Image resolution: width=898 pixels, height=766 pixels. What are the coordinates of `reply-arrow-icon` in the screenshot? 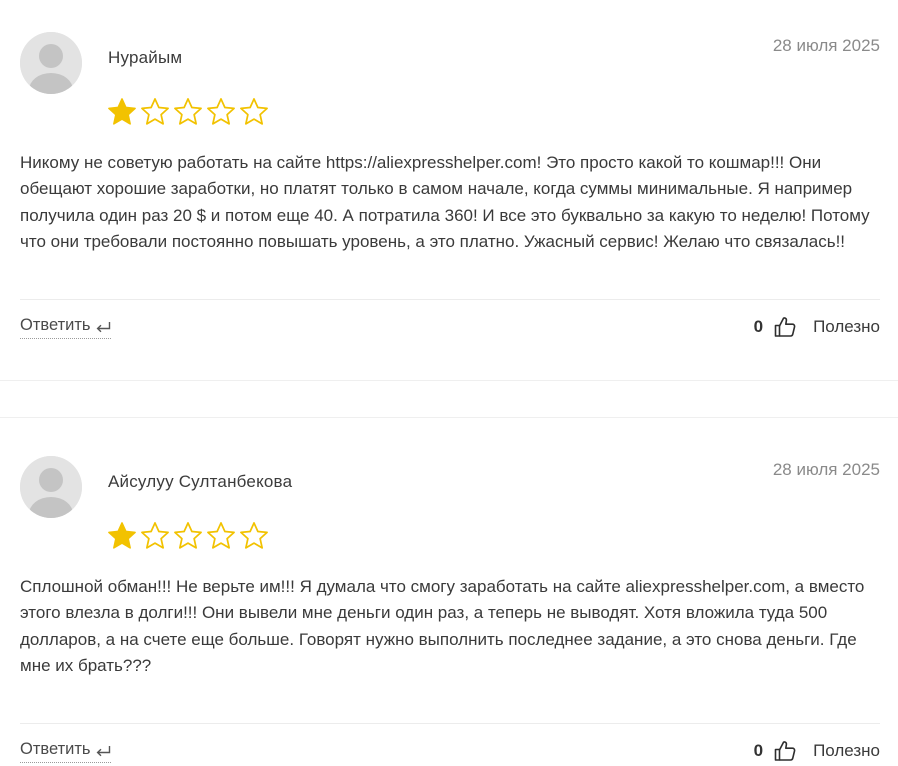 It's located at (103, 326).